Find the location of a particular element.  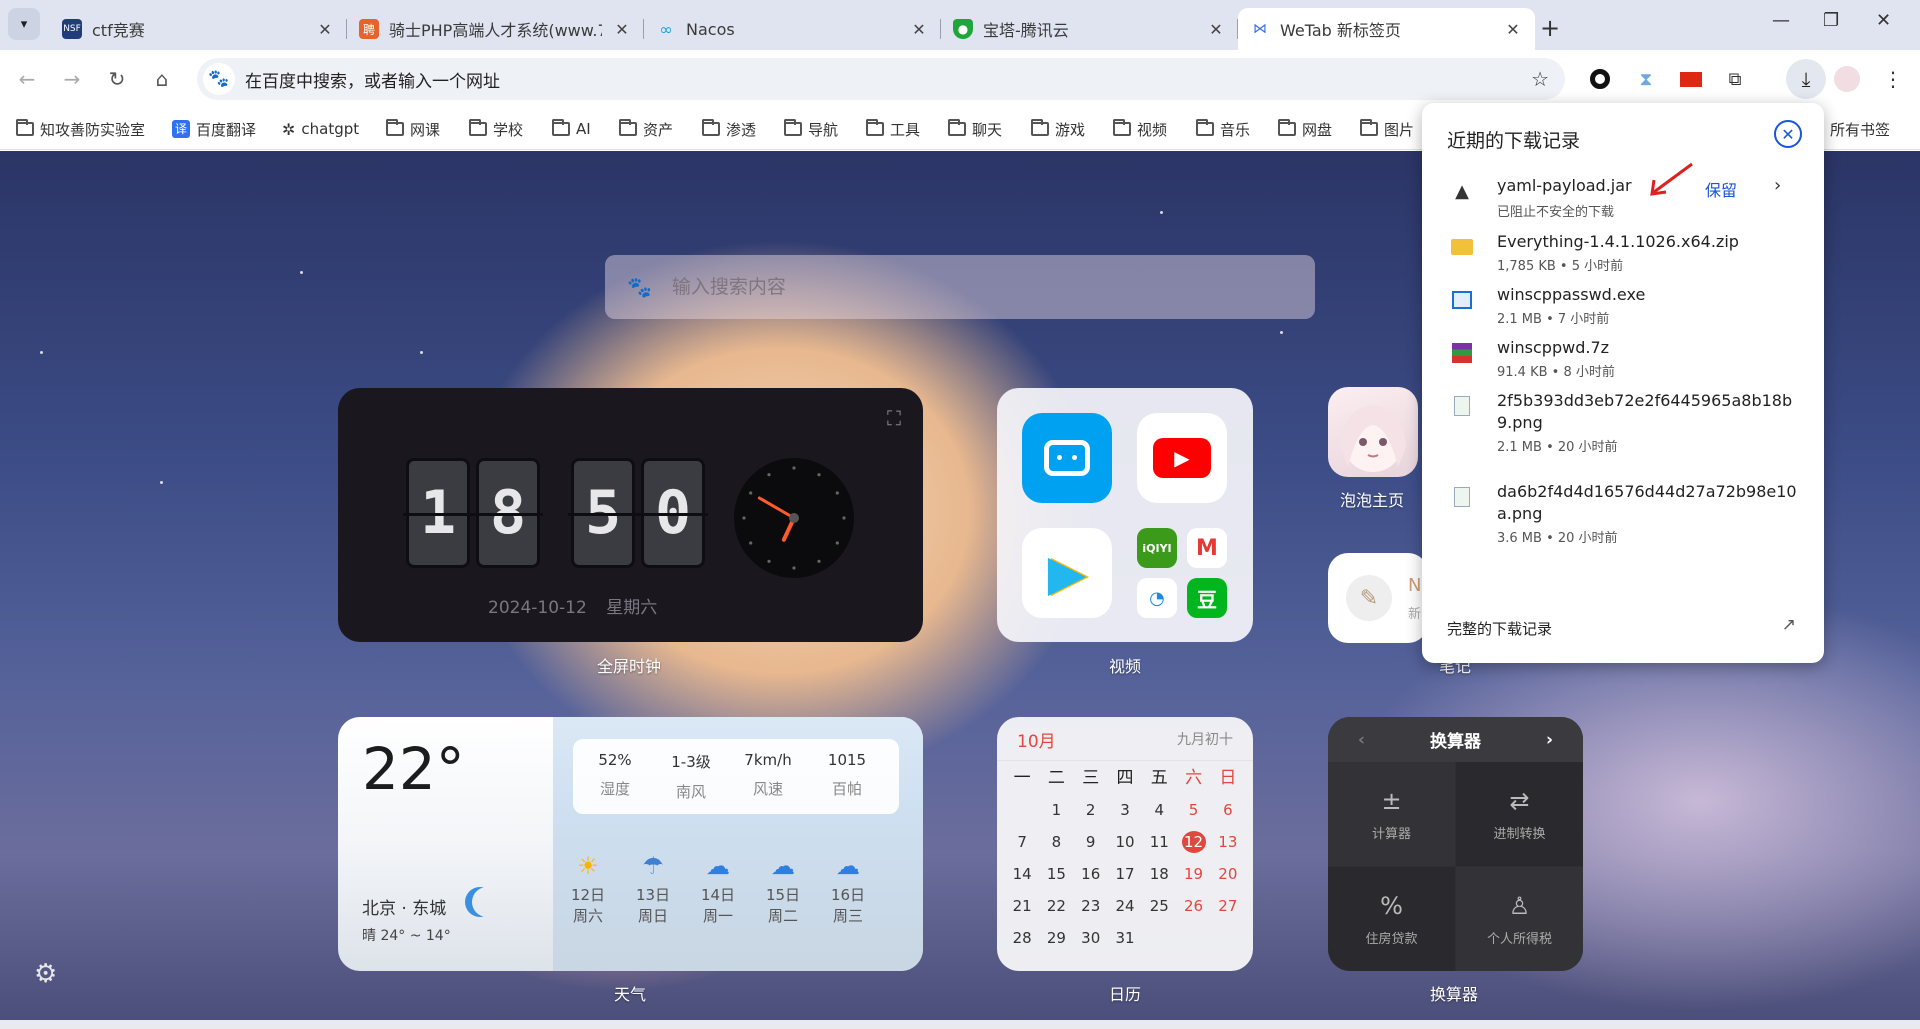

fullscreen-icon: ⛶ is located at coordinates (894, 418).